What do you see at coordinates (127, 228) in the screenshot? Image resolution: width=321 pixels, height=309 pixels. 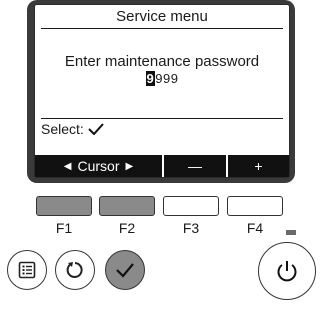 I see `f2-label: F2` at bounding box center [127, 228].